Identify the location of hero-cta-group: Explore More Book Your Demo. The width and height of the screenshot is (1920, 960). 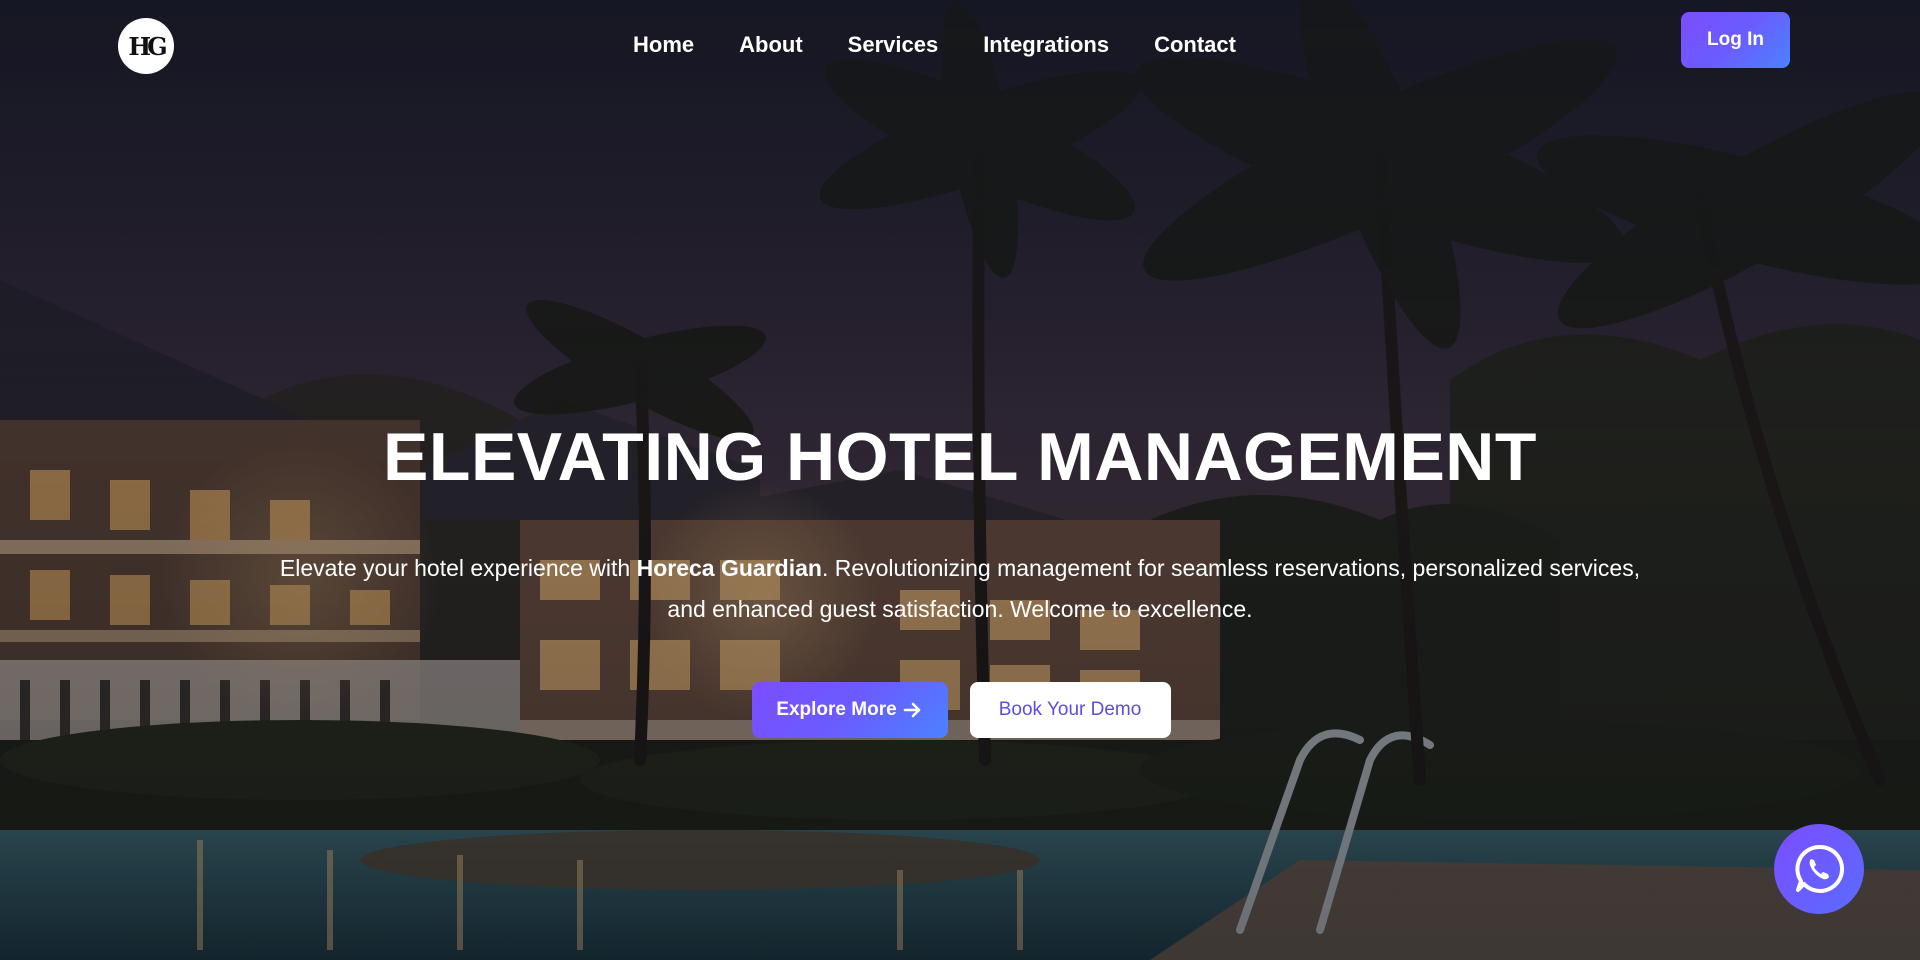
(960, 710).